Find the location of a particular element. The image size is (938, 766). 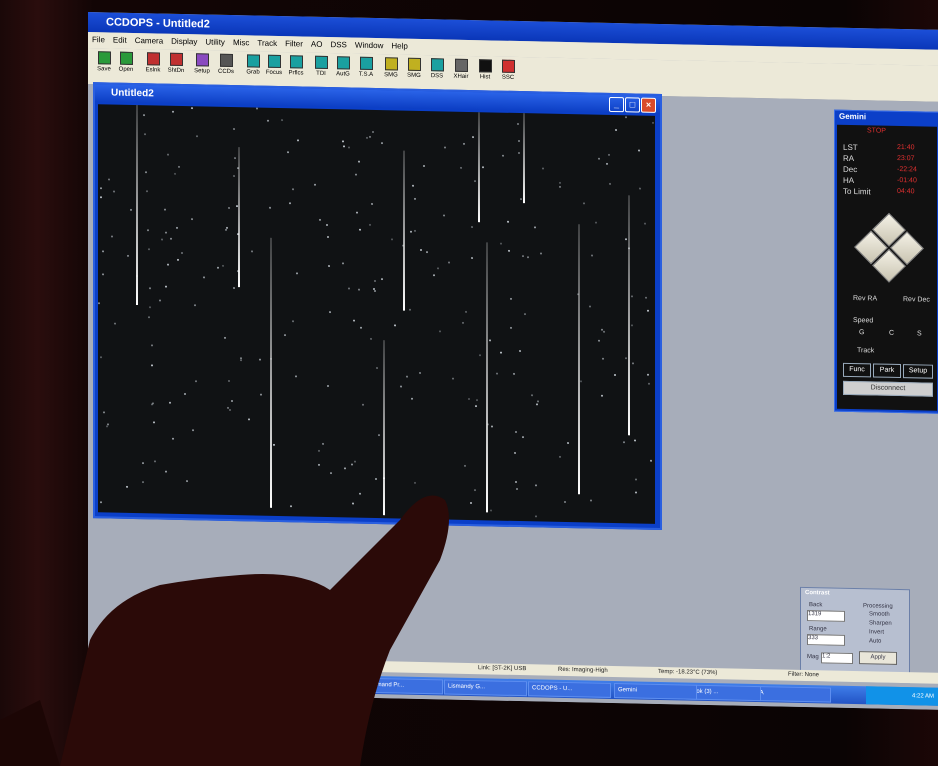

menu-item-7: Filter is located at coordinates (294, 42).